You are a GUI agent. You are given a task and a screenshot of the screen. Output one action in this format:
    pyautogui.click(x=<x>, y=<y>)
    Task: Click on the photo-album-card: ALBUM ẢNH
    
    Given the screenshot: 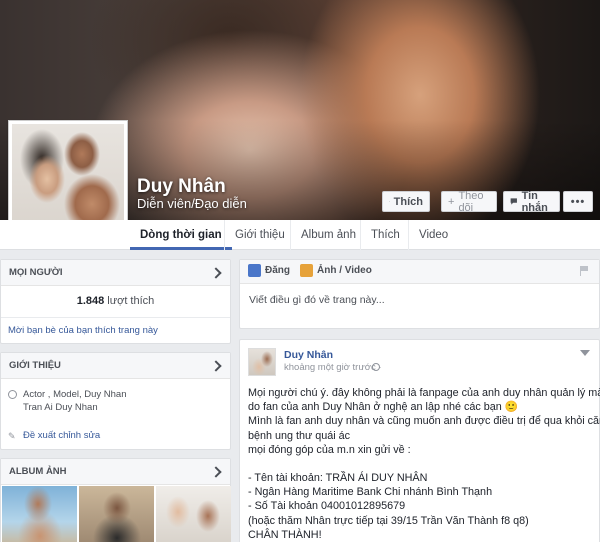 What is the action you would take?
    pyautogui.click(x=115, y=500)
    